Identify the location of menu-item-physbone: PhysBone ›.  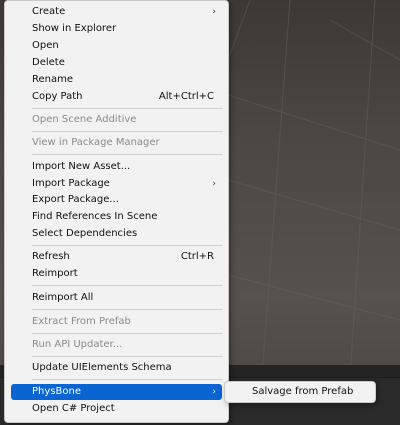
(116, 392).